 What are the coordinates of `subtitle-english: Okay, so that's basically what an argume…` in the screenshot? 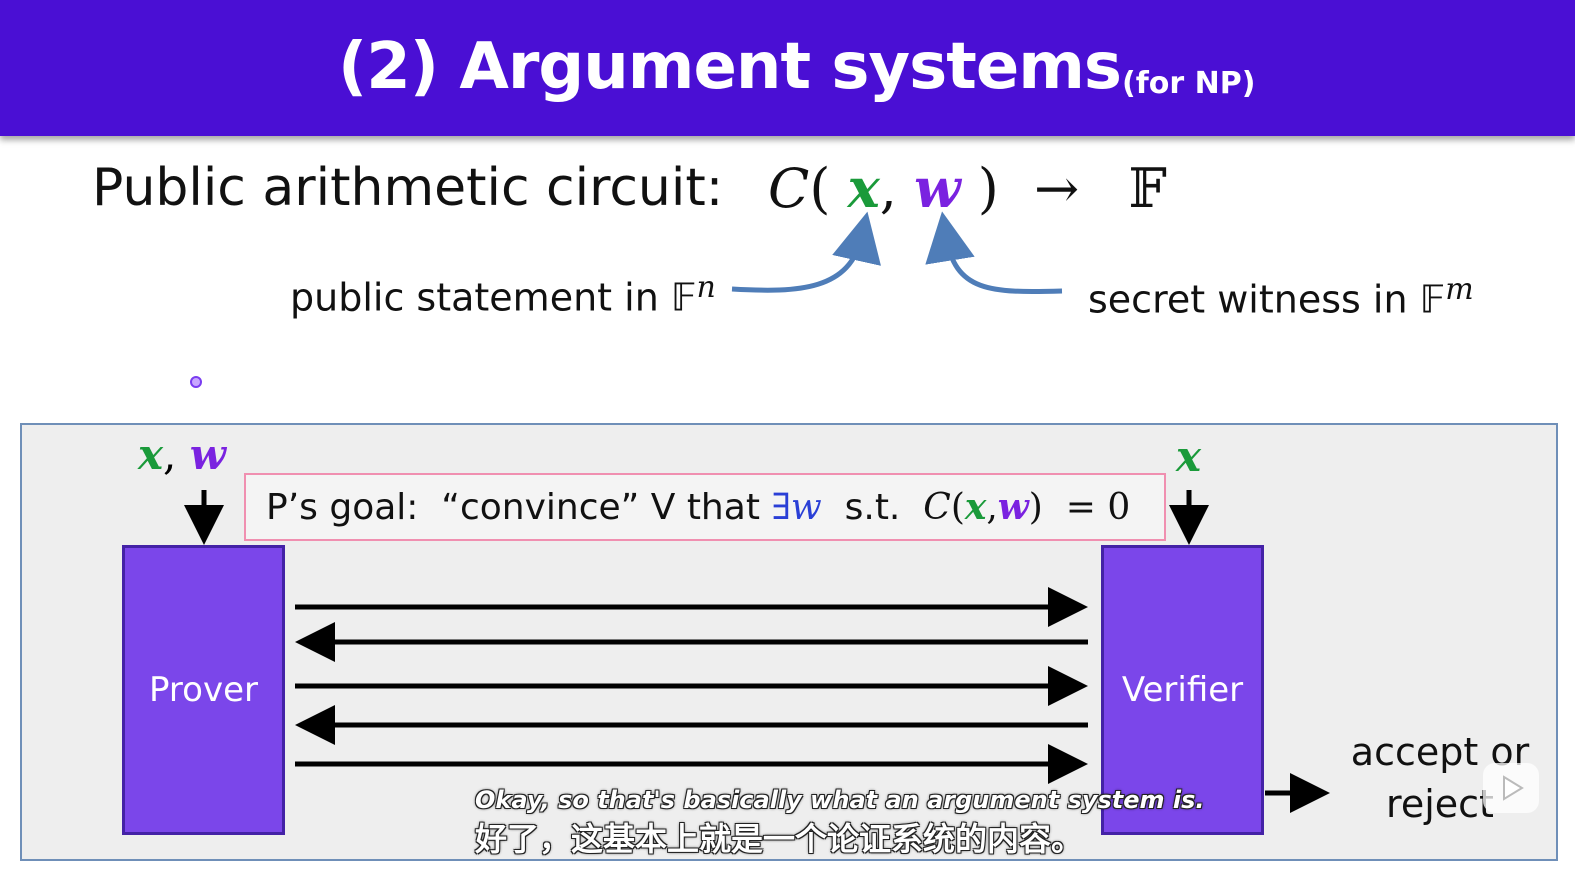 It's located at (840, 800).